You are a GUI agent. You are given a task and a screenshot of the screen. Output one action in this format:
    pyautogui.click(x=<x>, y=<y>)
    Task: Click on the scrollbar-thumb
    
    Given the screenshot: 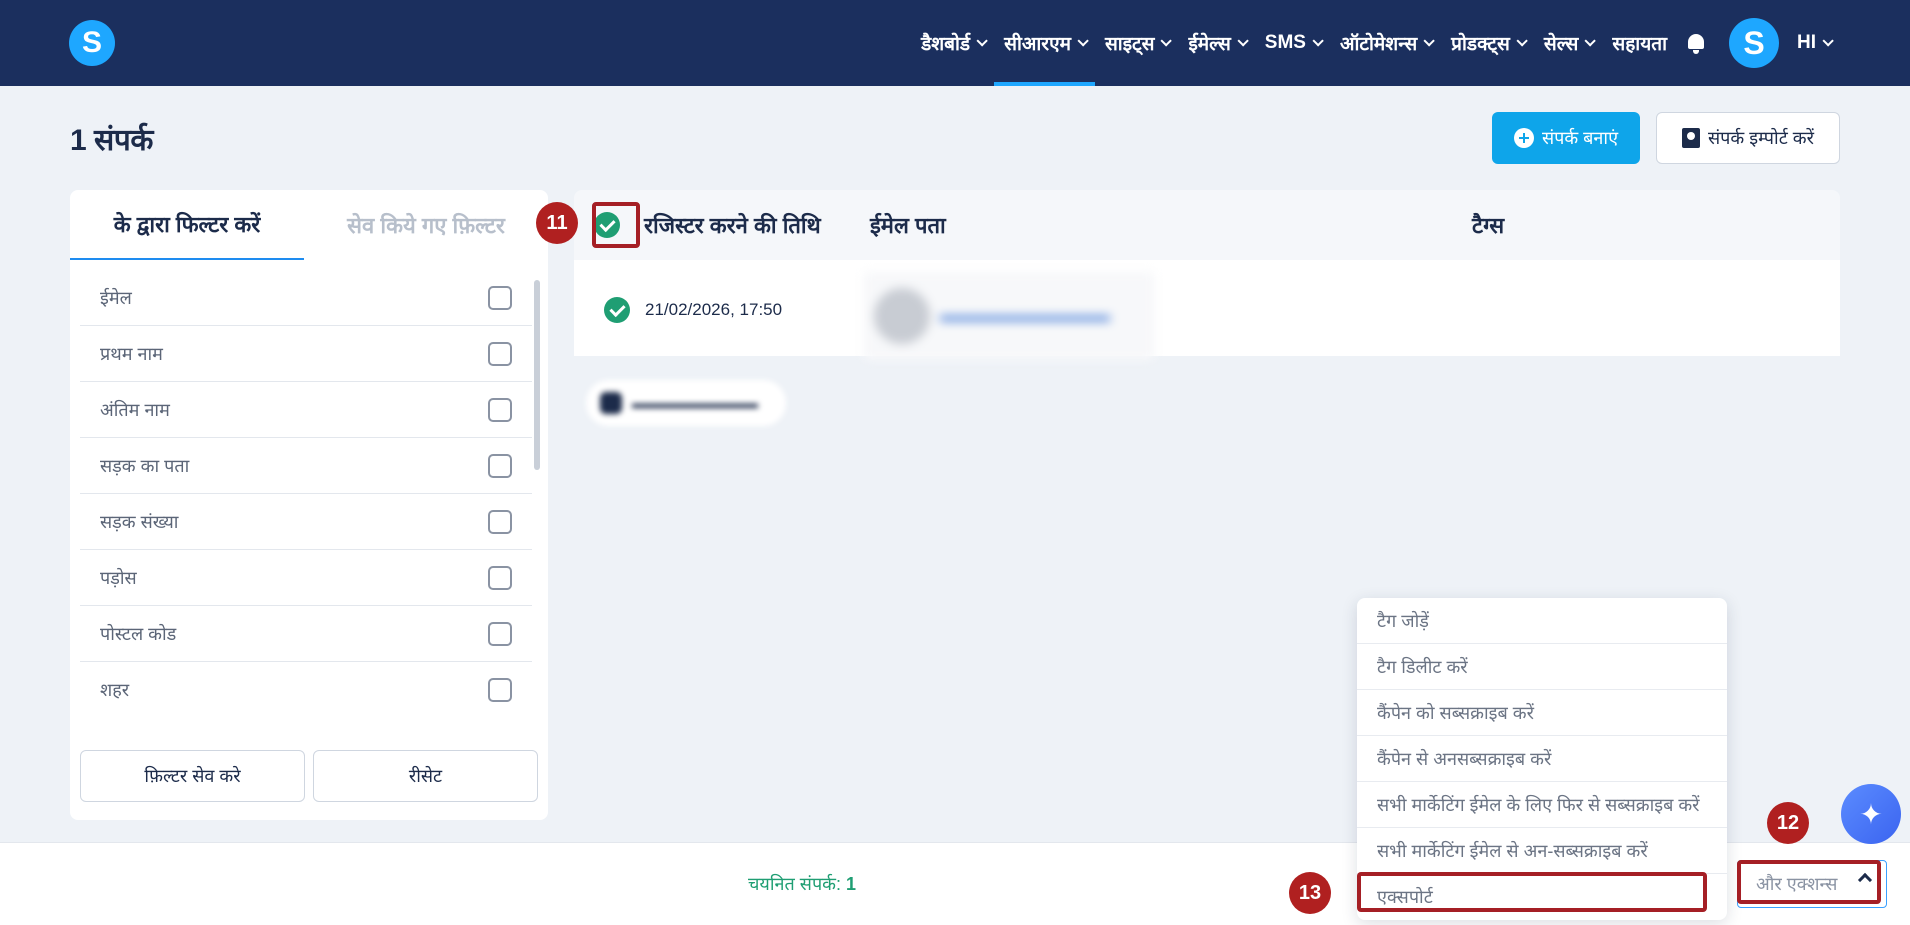 What is the action you would take?
    pyautogui.click(x=537, y=375)
    